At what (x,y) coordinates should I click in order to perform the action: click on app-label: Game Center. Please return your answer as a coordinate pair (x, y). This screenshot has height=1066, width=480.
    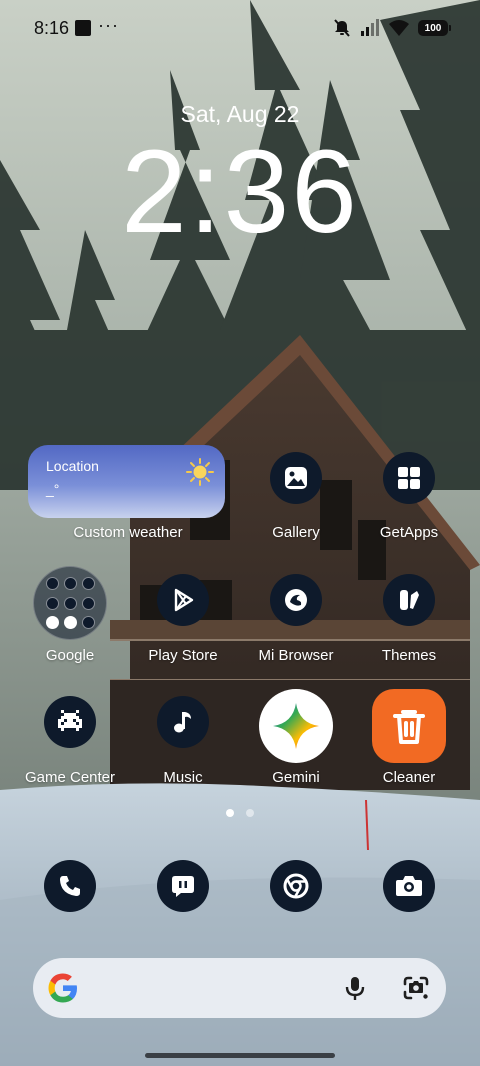
    Looking at the image, I should click on (70, 777).